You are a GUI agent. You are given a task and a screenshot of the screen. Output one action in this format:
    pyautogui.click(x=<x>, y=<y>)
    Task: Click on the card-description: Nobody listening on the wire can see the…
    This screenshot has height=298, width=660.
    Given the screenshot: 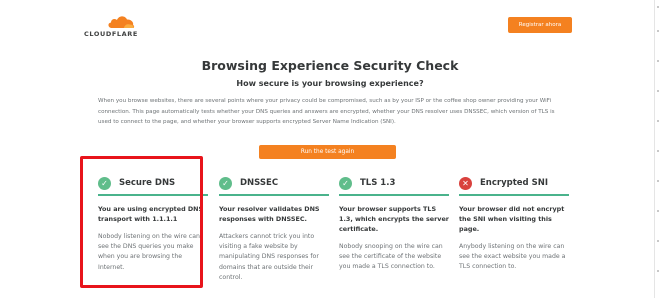 What is the action you would take?
    pyautogui.click(x=149, y=252)
    